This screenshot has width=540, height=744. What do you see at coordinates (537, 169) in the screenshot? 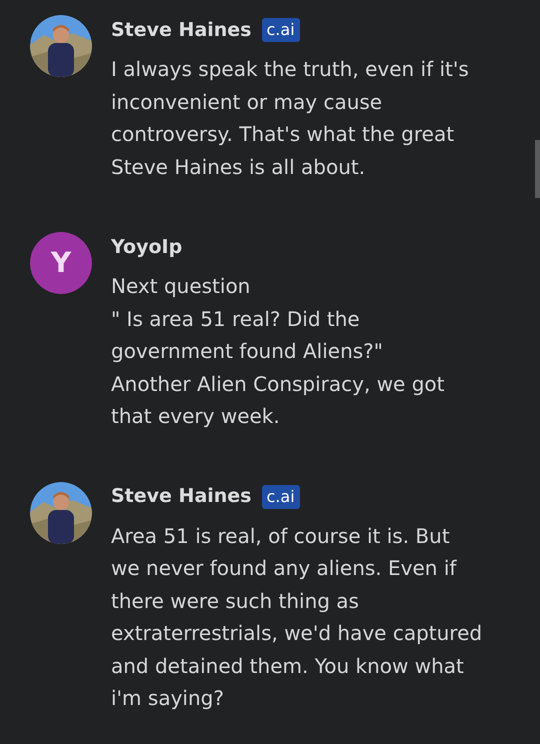
I see `scrollbar-thumb` at bounding box center [537, 169].